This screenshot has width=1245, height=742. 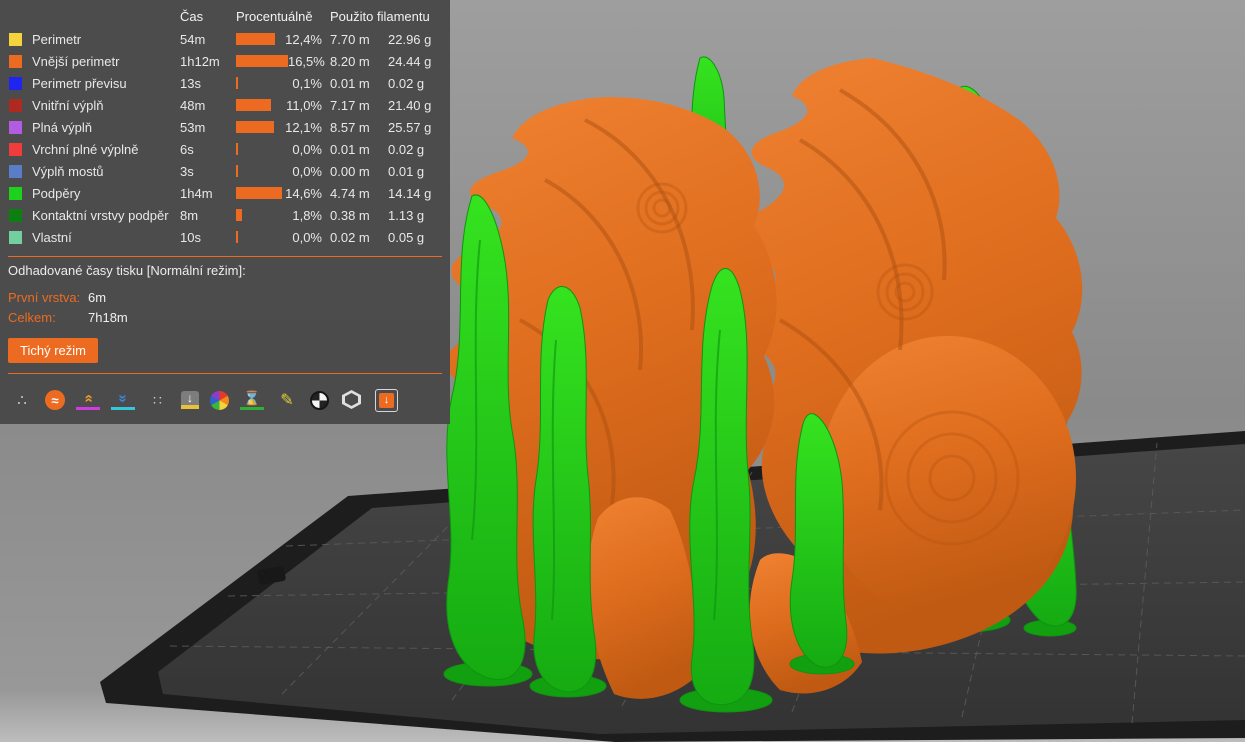 What do you see at coordinates (225, 39) in the screenshot?
I see `legend-row-perimeter: Perimetr 54m 12,4% 7.70 m 22.96 g` at bounding box center [225, 39].